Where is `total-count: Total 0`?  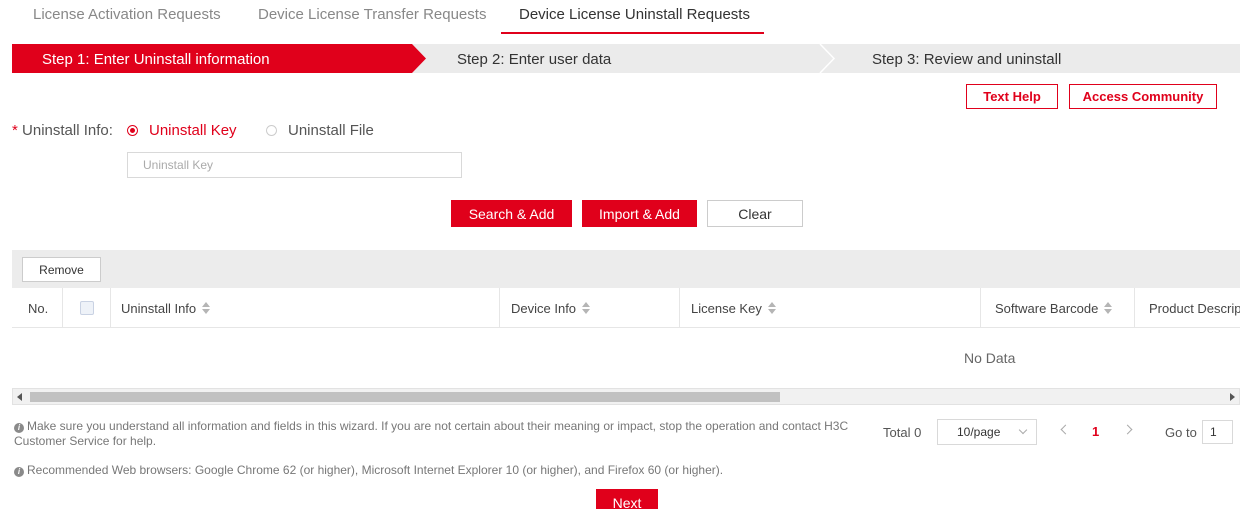 total-count: Total 0 is located at coordinates (902, 432).